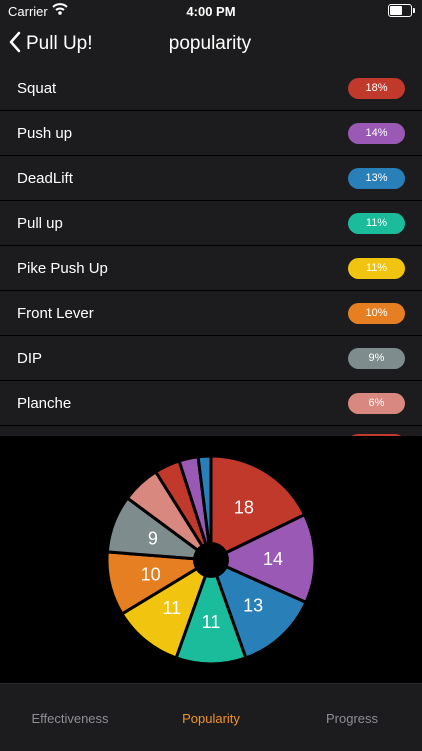  Describe the element at coordinates (211, 223) in the screenshot. I see `list-item: Pull up 11%` at that location.